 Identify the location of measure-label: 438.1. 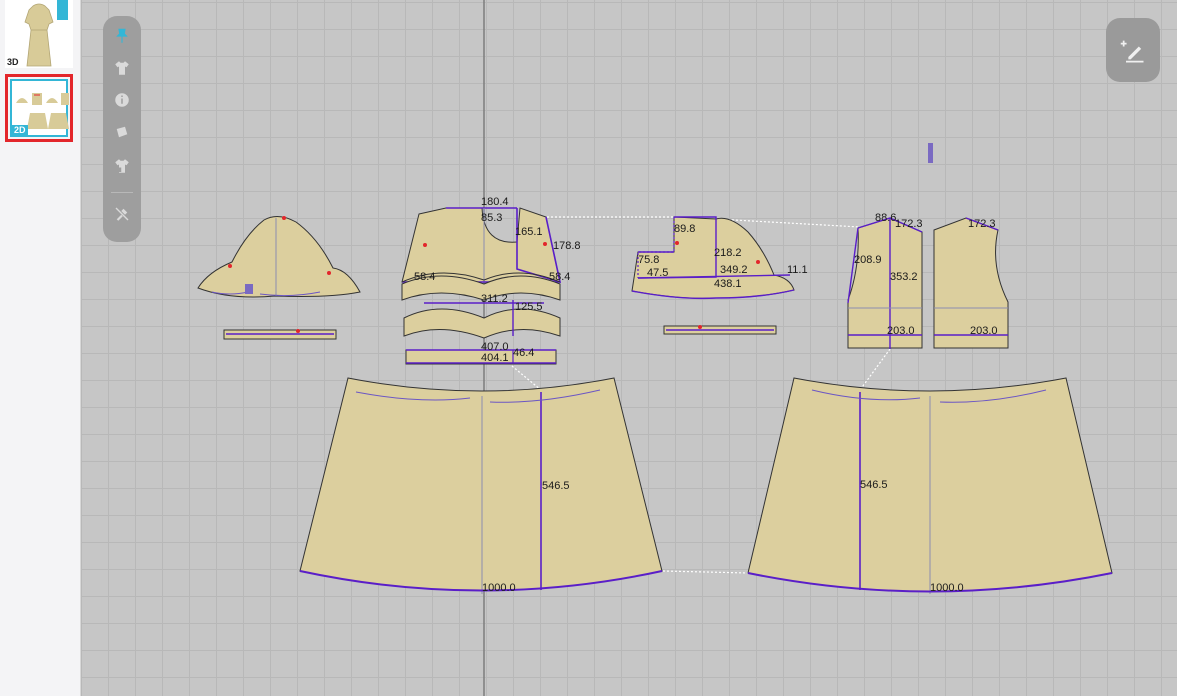
(728, 284).